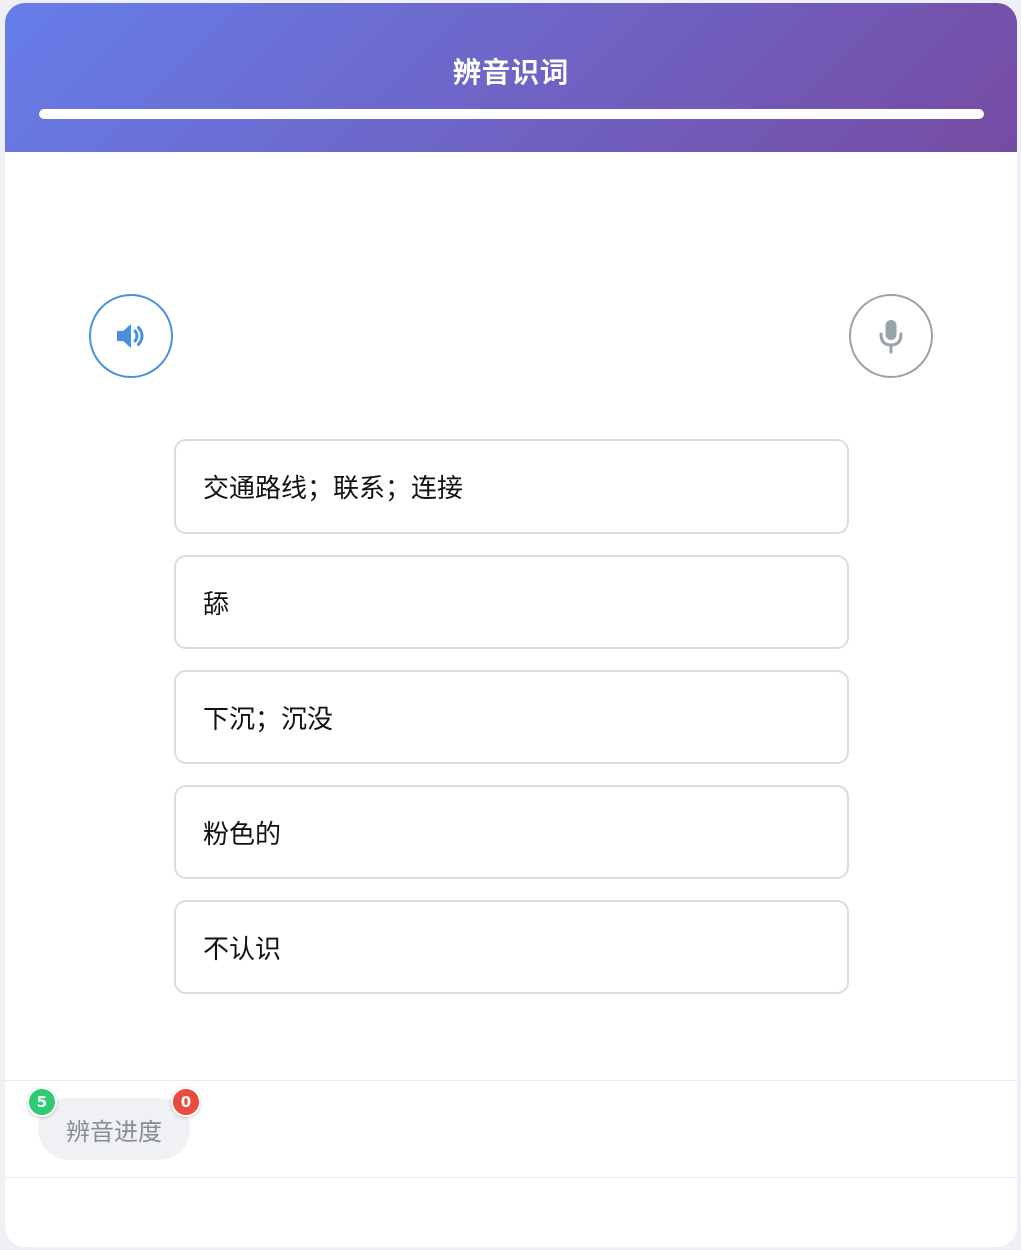 The image size is (1021, 1250). I want to click on progress-fill, so click(511, 114).